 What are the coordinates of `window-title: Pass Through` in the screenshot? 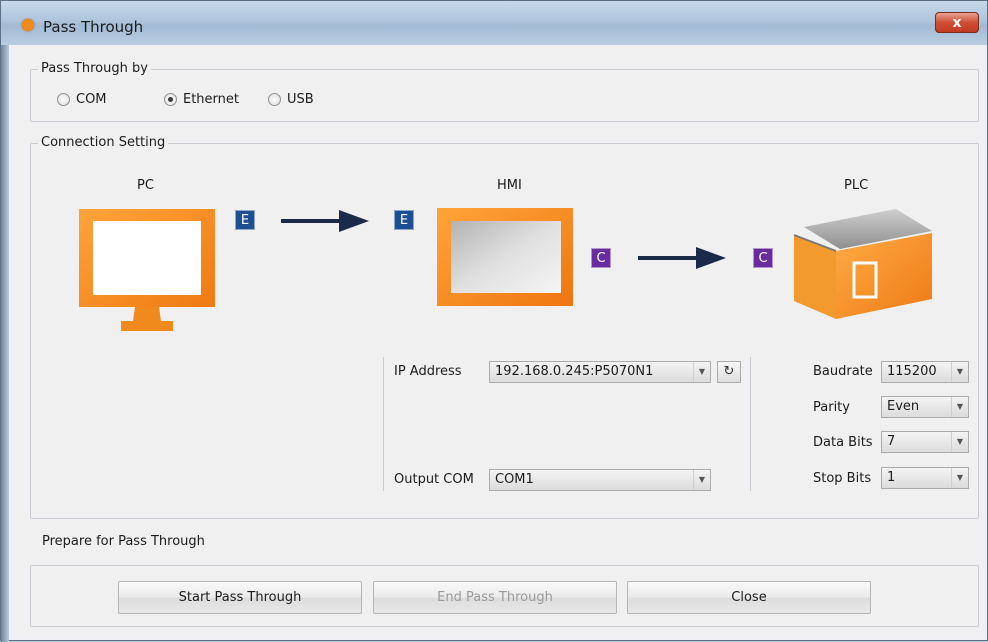 It's located at (93, 27).